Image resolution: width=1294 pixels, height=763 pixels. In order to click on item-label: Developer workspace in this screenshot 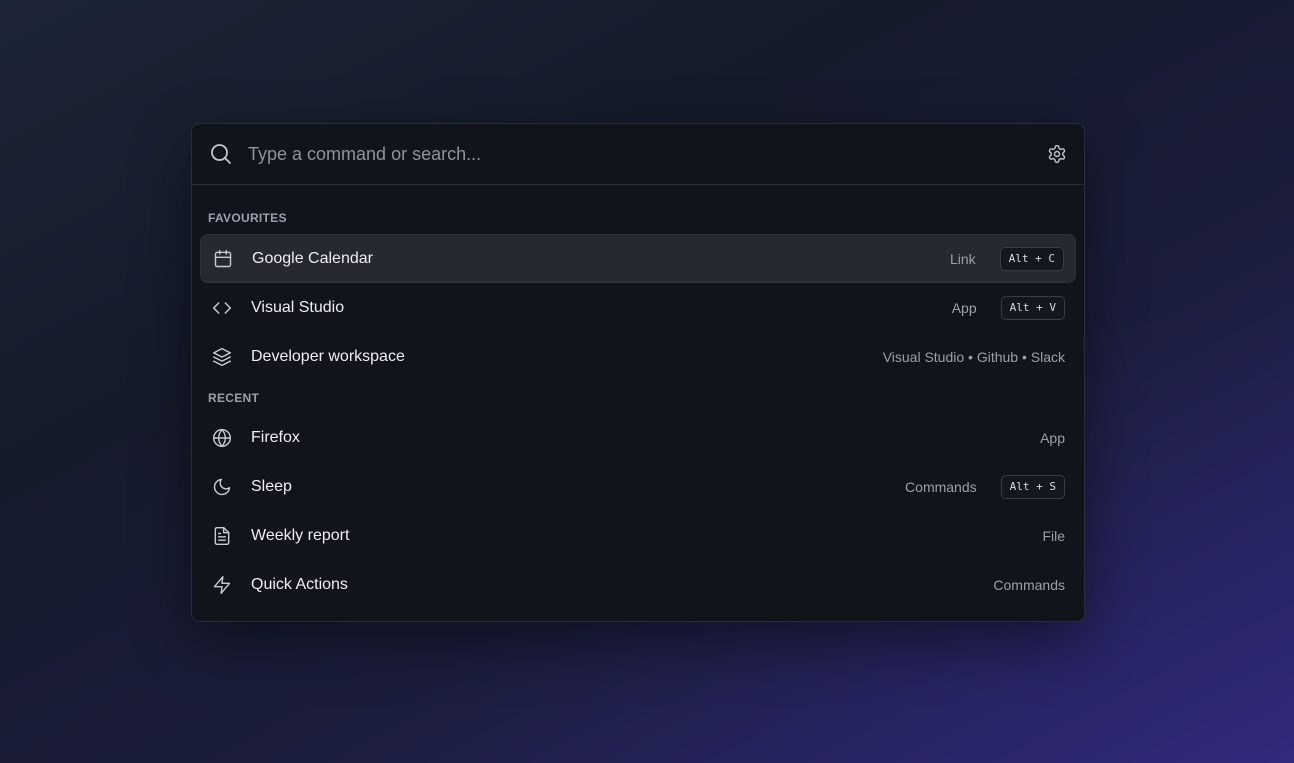, I will do `click(328, 356)`.